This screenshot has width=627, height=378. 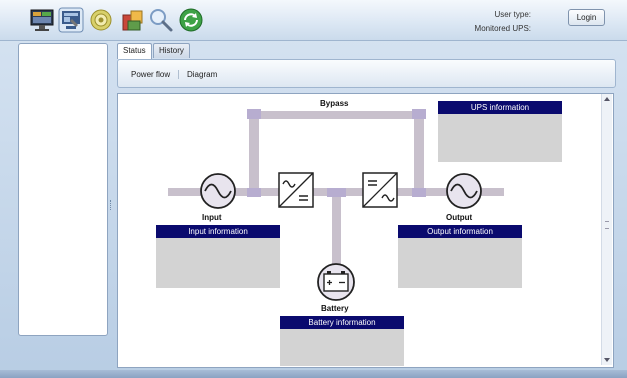 What do you see at coordinates (342, 322) in the screenshot?
I see `battery-information-header: Battery information` at bounding box center [342, 322].